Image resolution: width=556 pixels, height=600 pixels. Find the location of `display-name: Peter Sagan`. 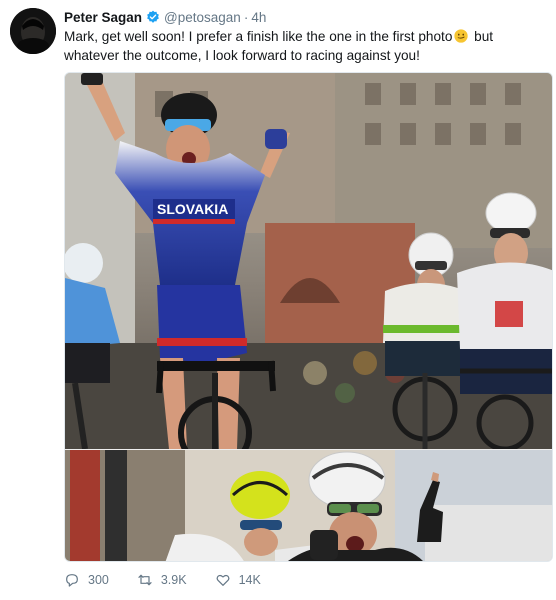

display-name: Peter Sagan is located at coordinates (103, 17).